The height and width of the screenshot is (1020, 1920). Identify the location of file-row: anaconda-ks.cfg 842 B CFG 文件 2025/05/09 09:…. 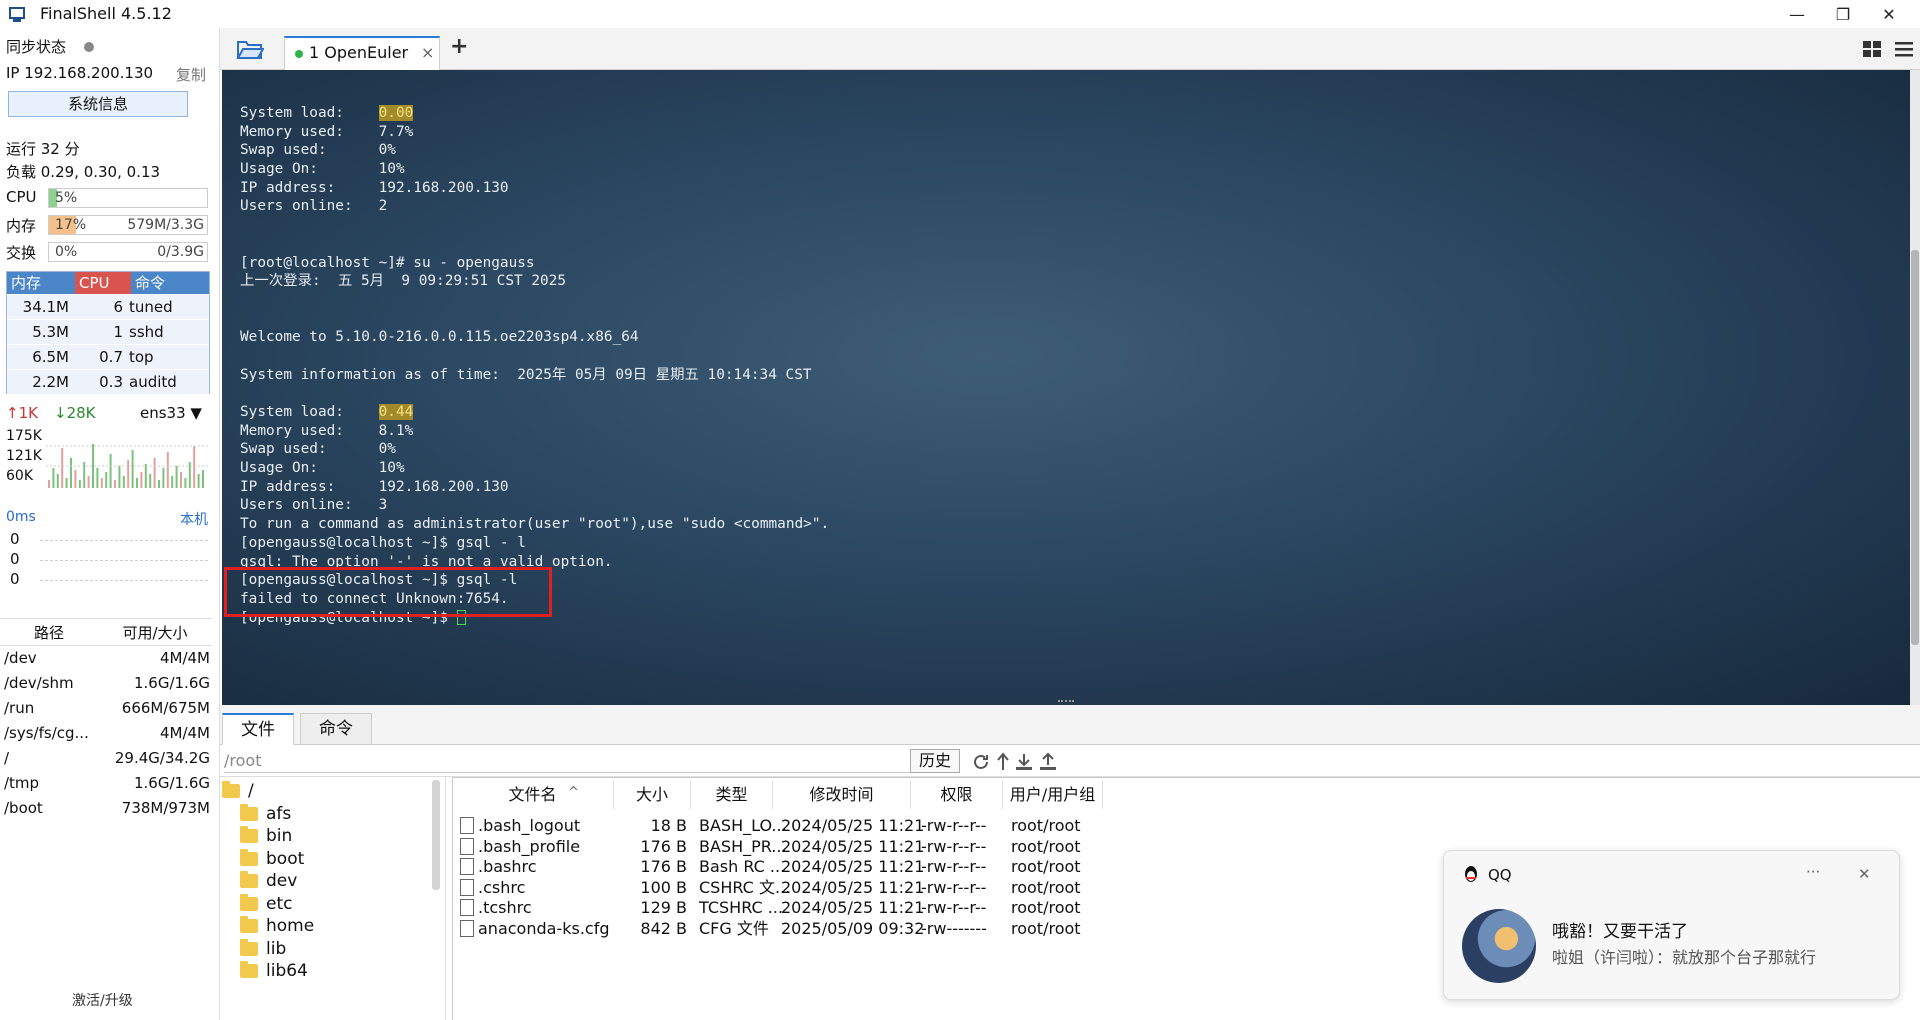
(852, 928).